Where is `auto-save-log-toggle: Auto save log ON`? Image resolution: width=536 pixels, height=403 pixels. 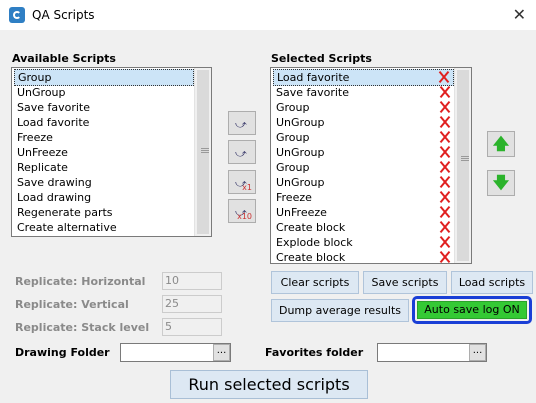 auto-save-log-toggle: Auto save log ON is located at coordinates (472, 310).